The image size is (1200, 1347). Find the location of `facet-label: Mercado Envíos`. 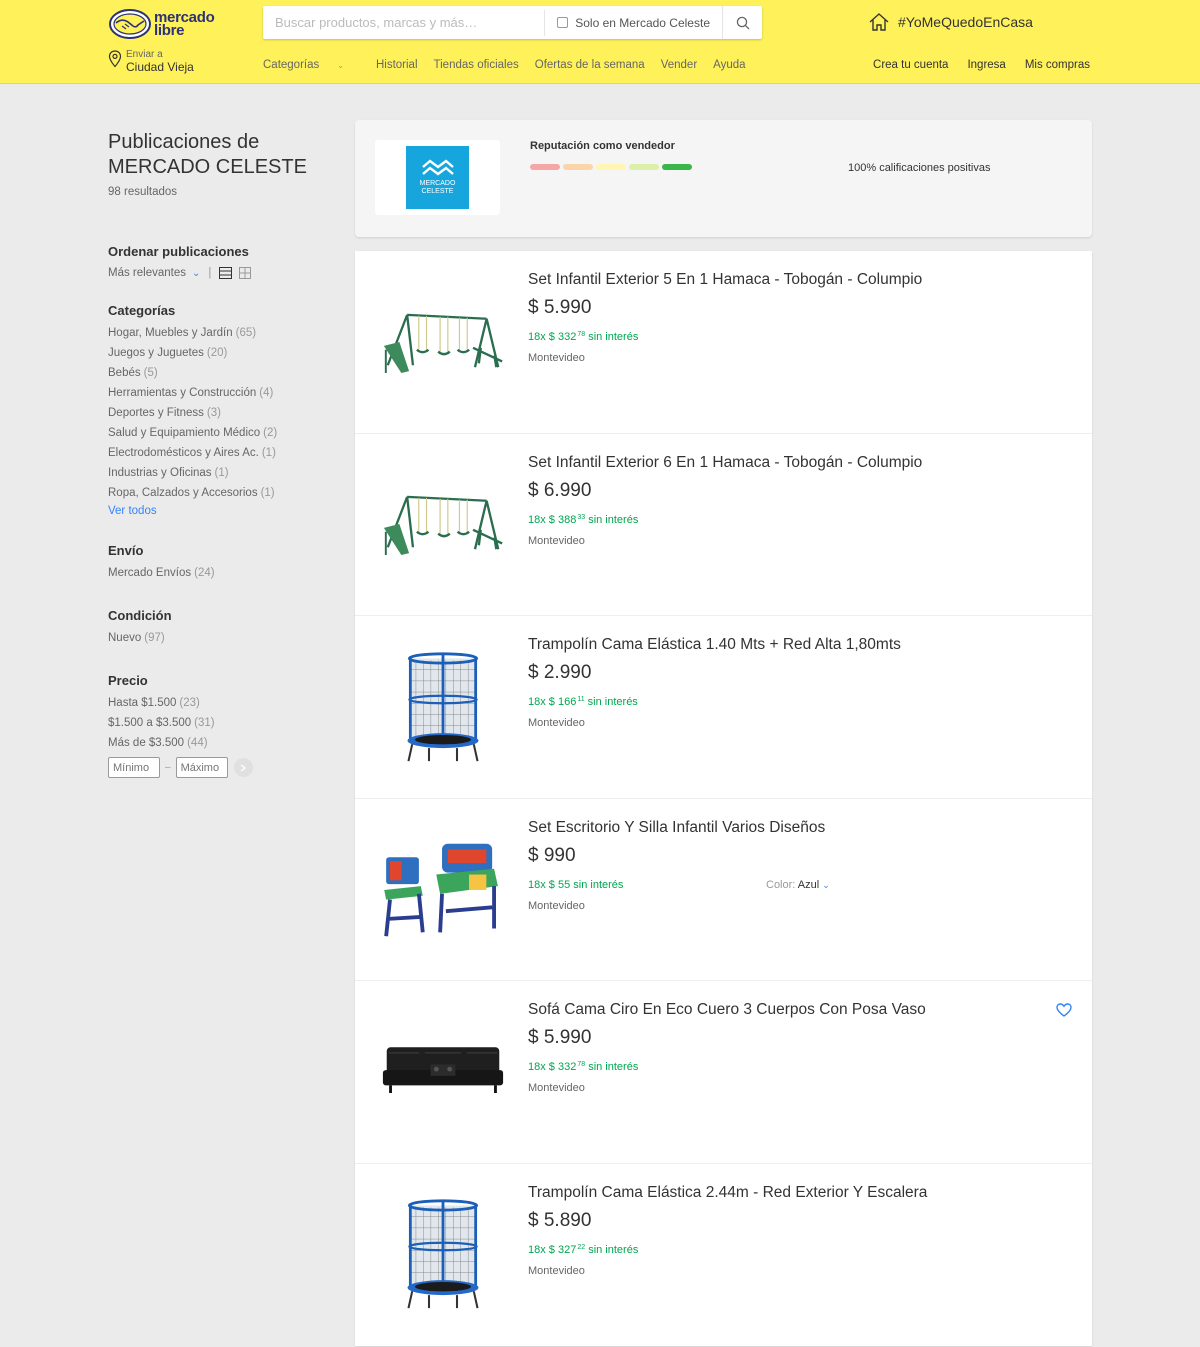

facet-label: Mercado Envíos is located at coordinates (150, 573).